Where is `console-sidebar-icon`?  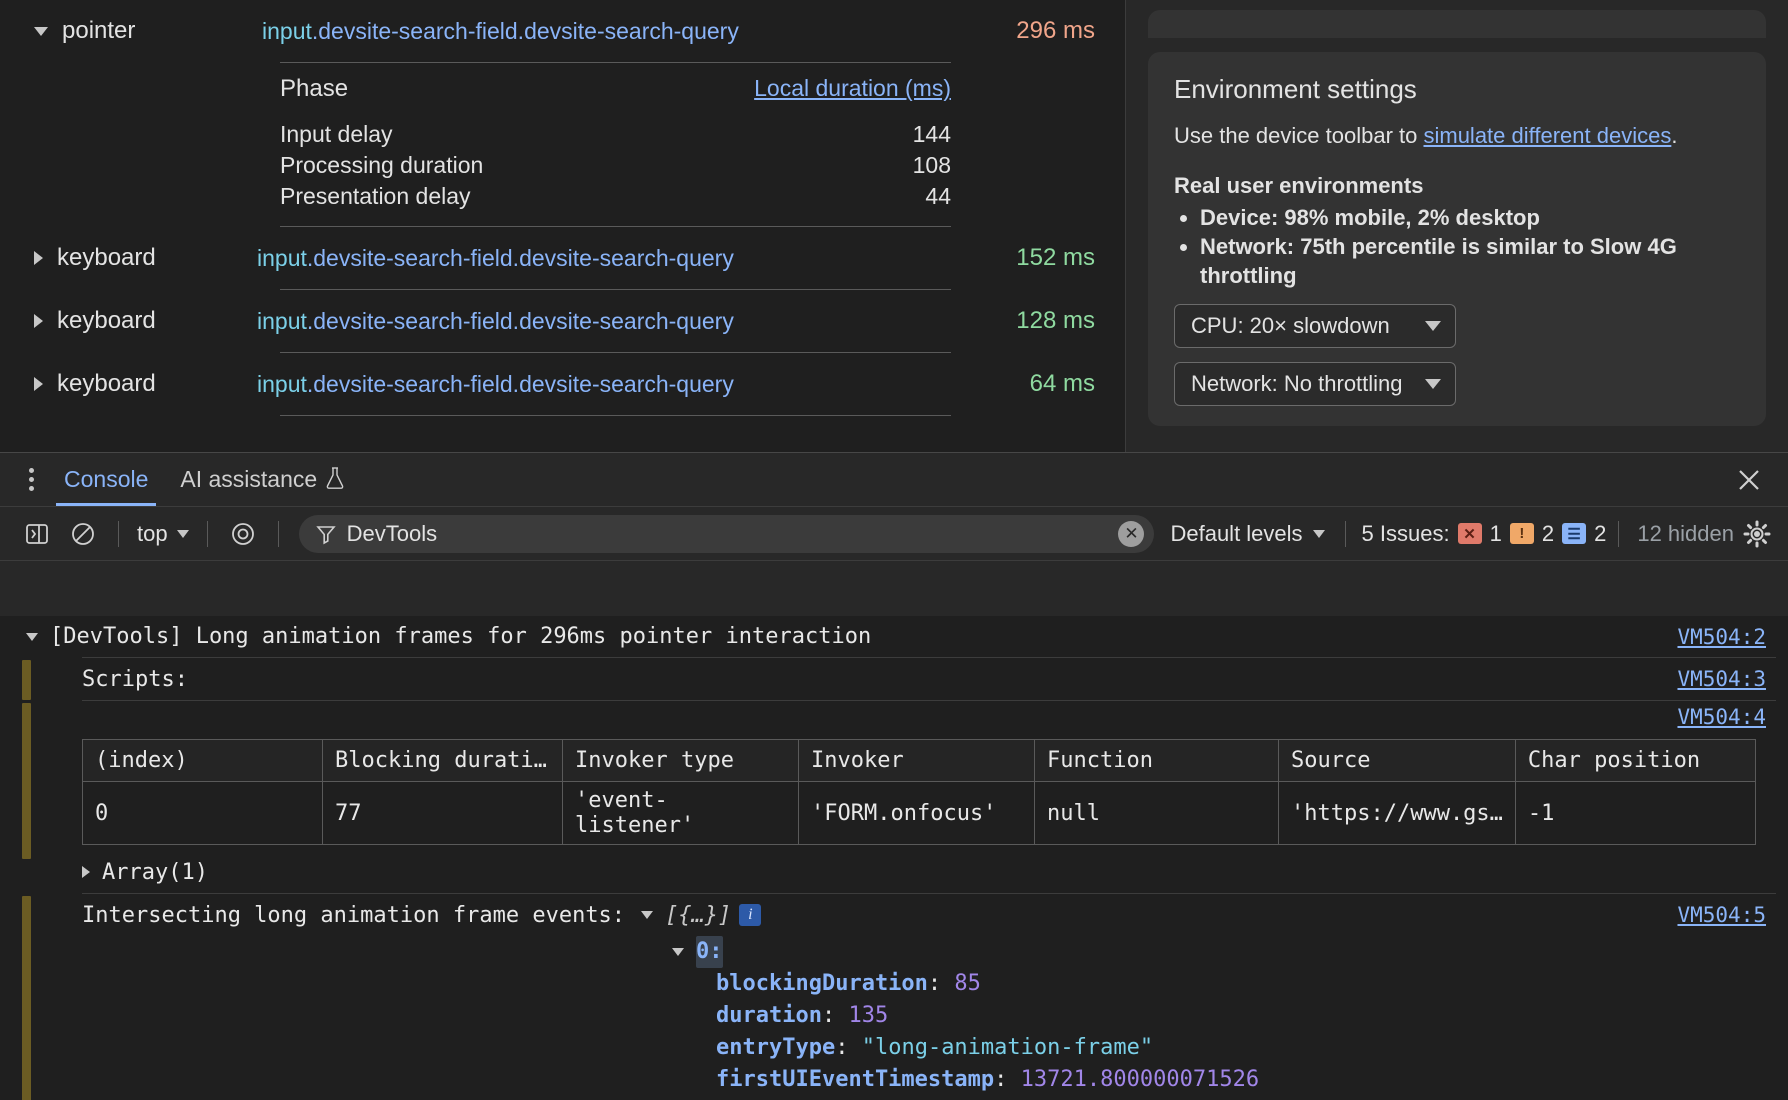 console-sidebar-icon is located at coordinates (37, 533).